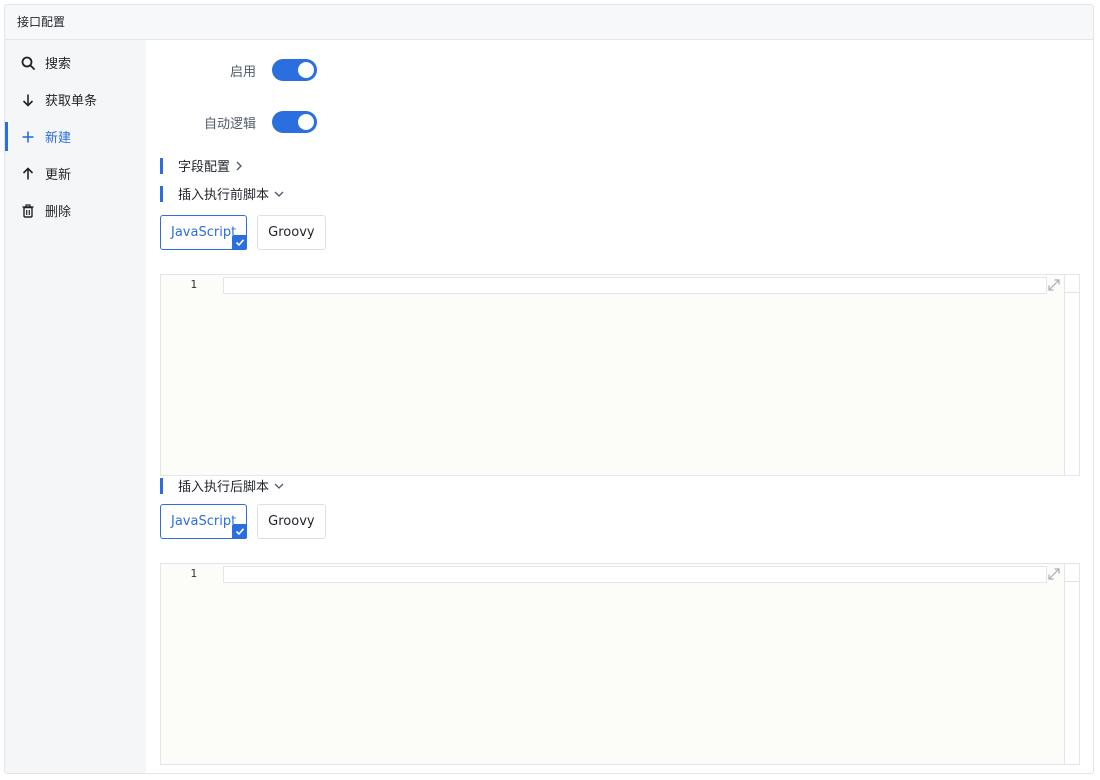  What do you see at coordinates (549, 22) in the screenshot?
I see `window-title: 接口配置` at bounding box center [549, 22].